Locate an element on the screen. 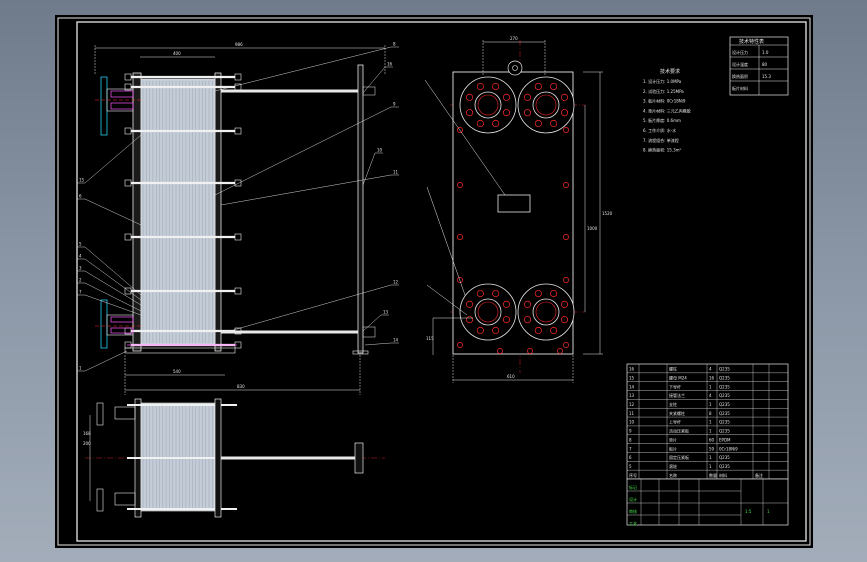 Image resolution: width=867 pixels, height=562 pixels. bom-qty: 59 is located at coordinates (712, 448).